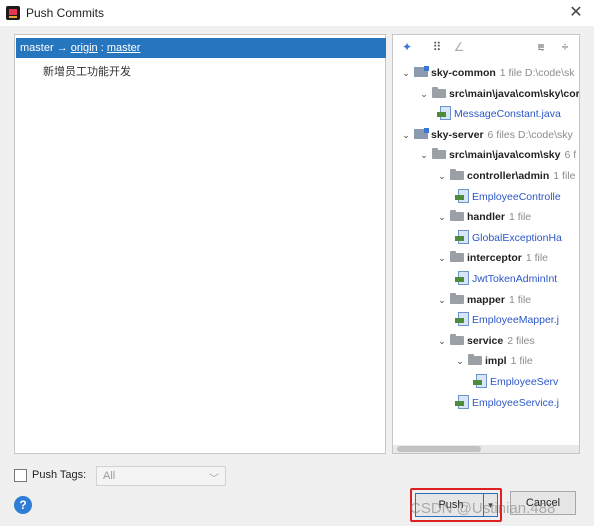 The height and width of the screenshot is (526, 594). What do you see at coordinates (161, 476) in the screenshot?
I see `tags-select: All ﹀` at bounding box center [161, 476].